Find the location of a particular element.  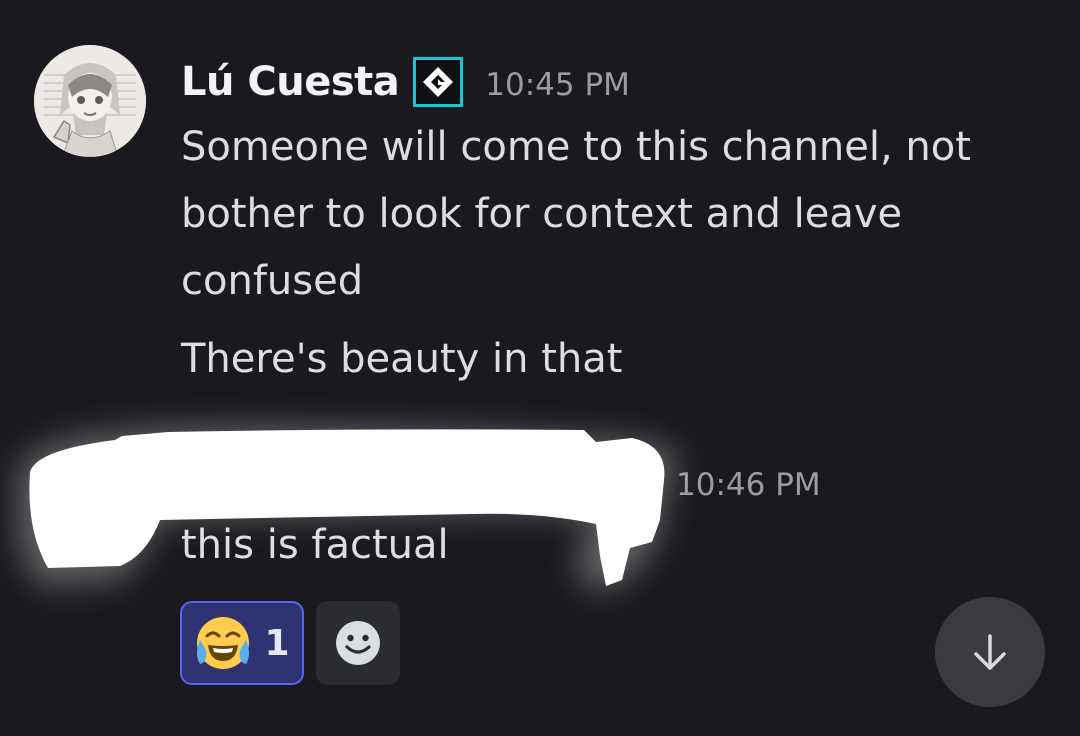

message-text: There's beauty in that is located at coordinates (402, 359).